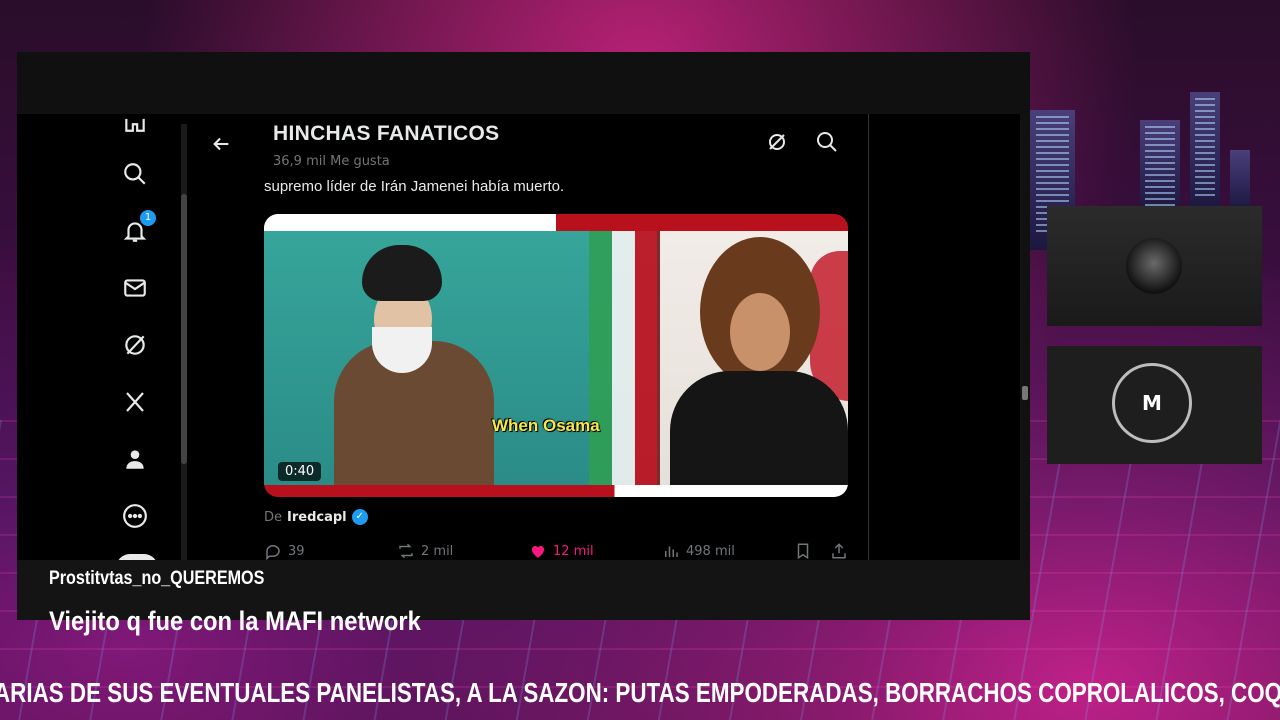  Describe the element at coordinates (671, 551) in the screenshot. I see `views-icon` at that location.